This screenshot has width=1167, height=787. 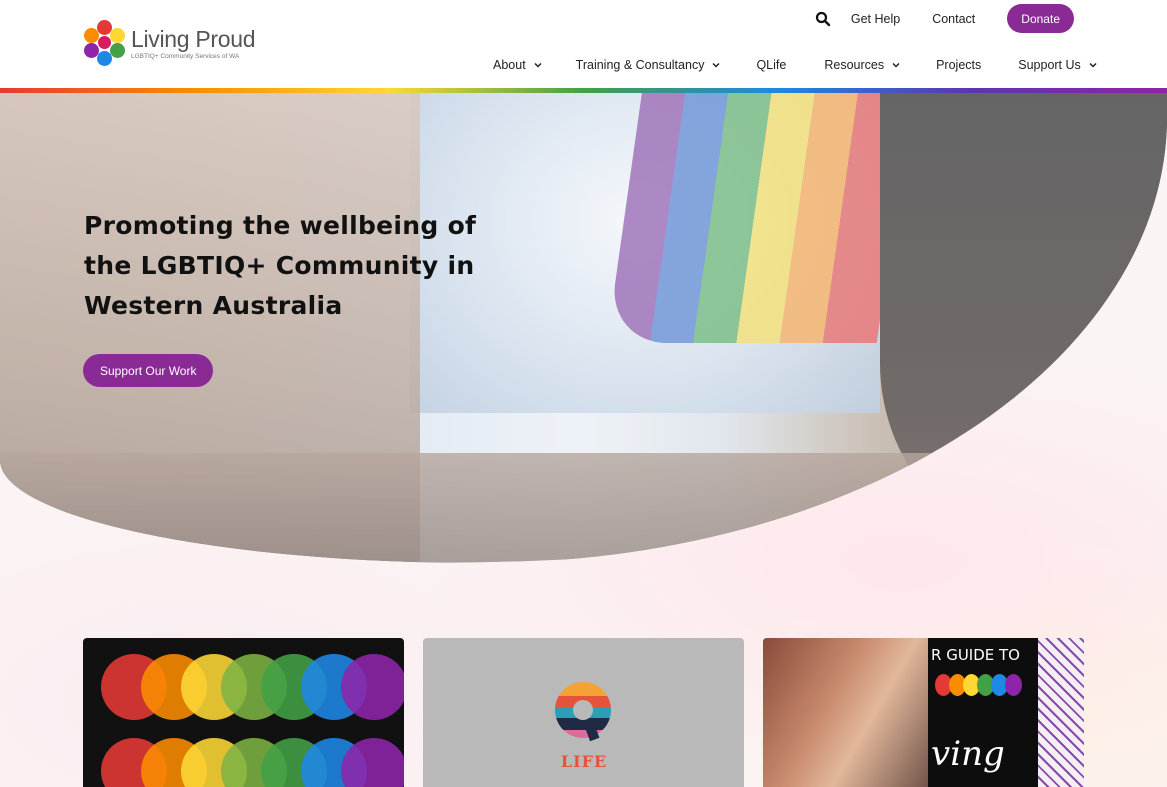 I want to click on nav-item-label: QLife, so click(x=771, y=65).